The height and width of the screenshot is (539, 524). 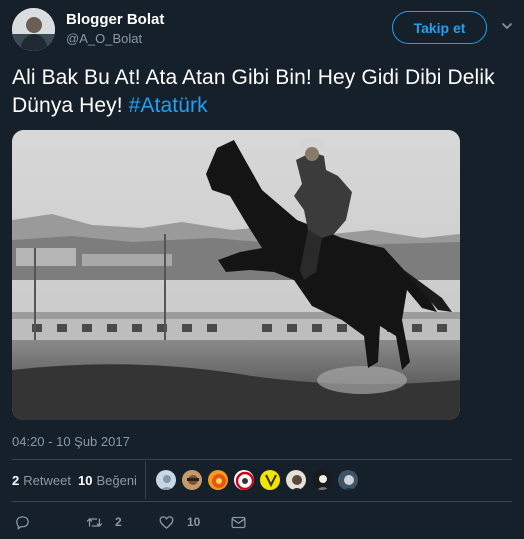 What do you see at coordinates (507, 26) in the screenshot?
I see `chevron-down-icon` at bounding box center [507, 26].